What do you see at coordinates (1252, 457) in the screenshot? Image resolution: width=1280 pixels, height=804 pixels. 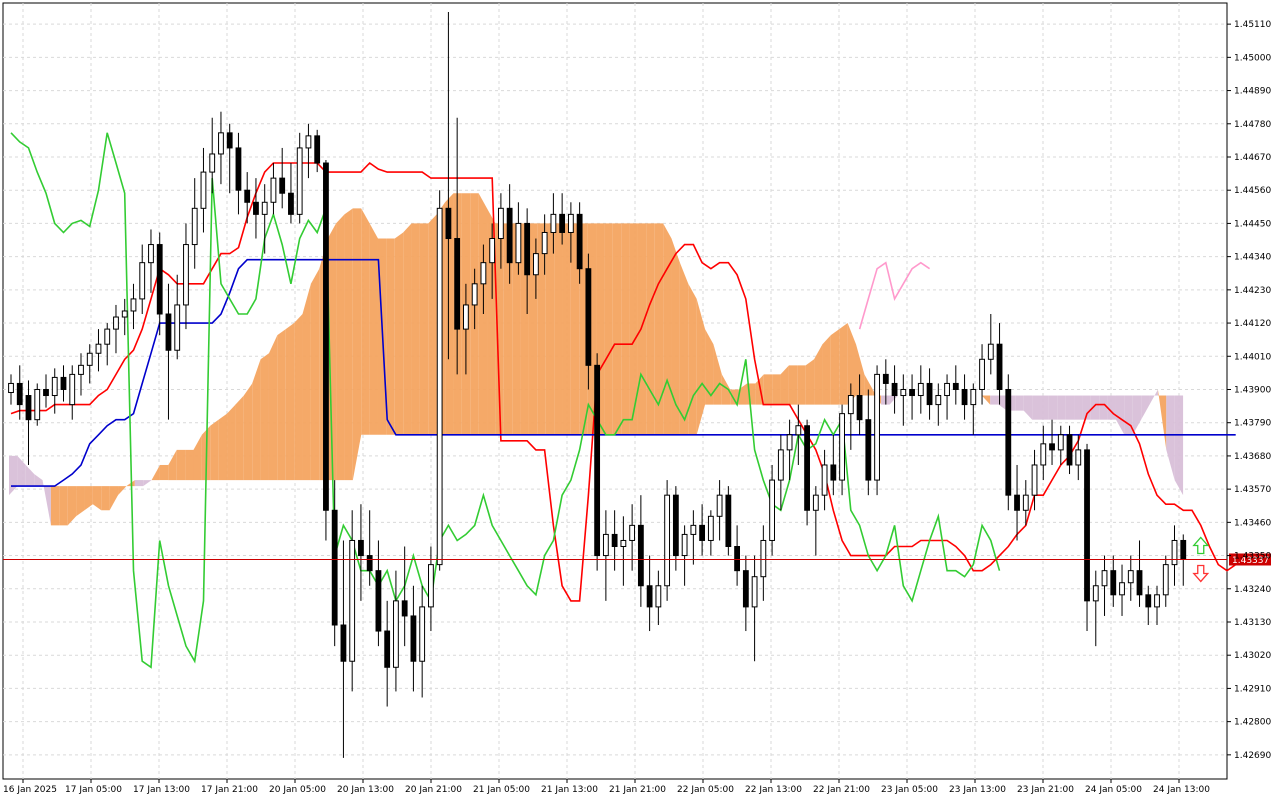 I see `y-tick-label: 1.43680` at bounding box center [1252, 457].